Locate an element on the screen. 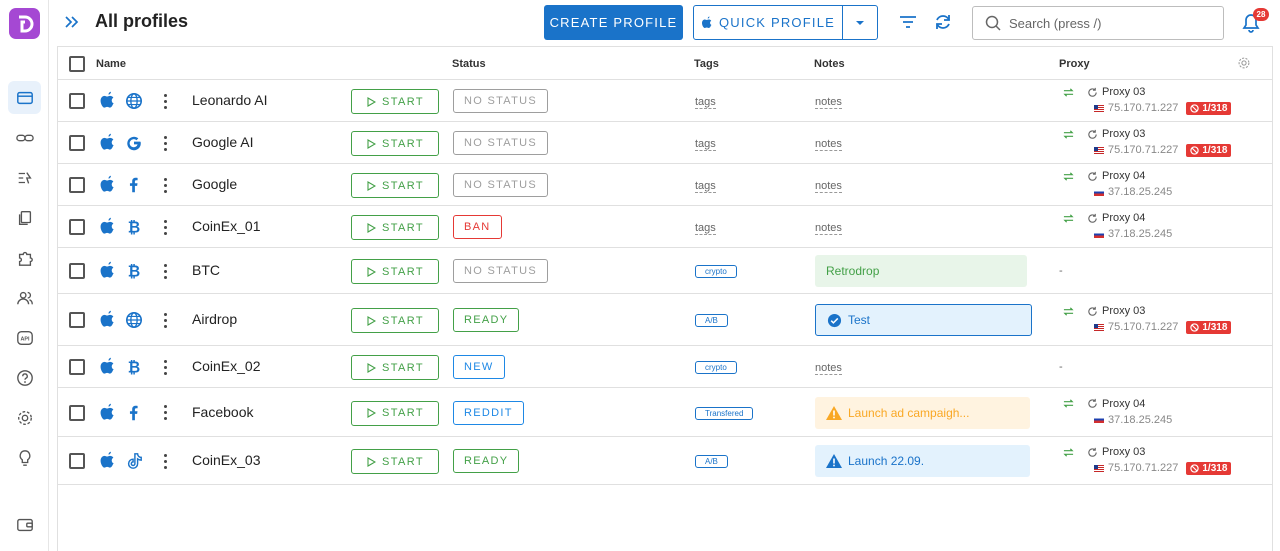  app-logo is located at coordinates (24, 23).